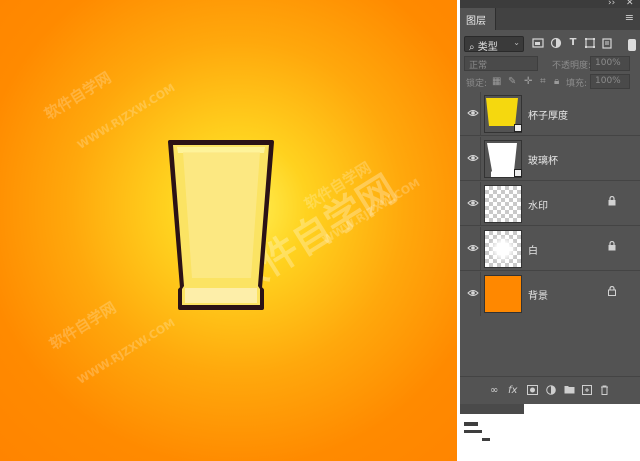 The height and width of the screenshot is (461, 640). What do you see at coordinates (569, 391) in the screenshot?
I see `folder-icon` at bounding box center [569, 391].